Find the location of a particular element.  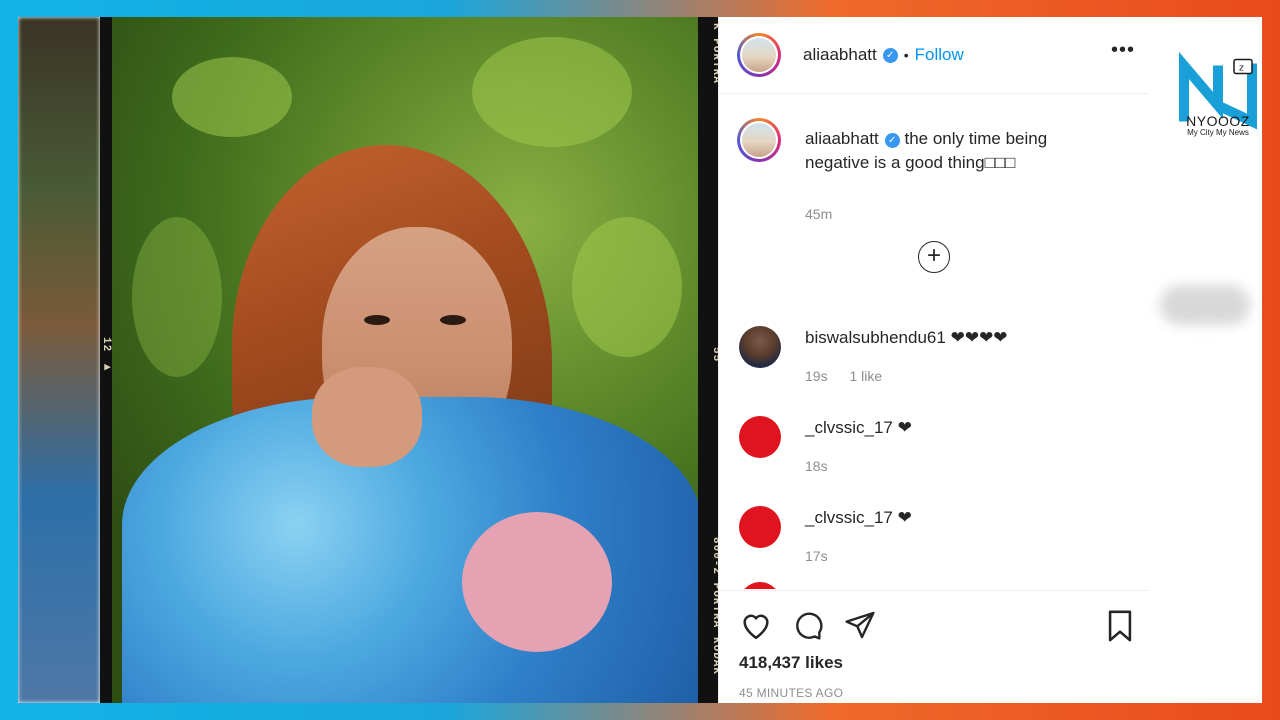

avatar is located at coordinates (759, 55).